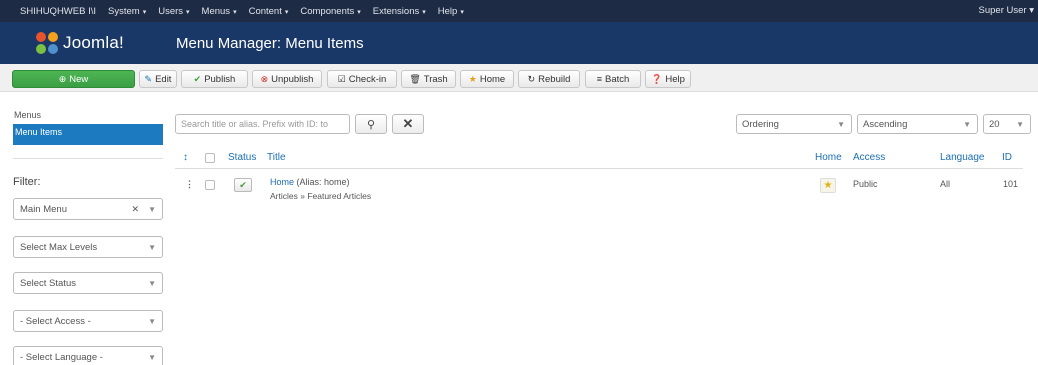 The image size is (1038, 365). What do you see at coordinates (794, 124) in the screenshot?
I see `ordering-select: Ordering ▼` at bounding box center [794, 124].